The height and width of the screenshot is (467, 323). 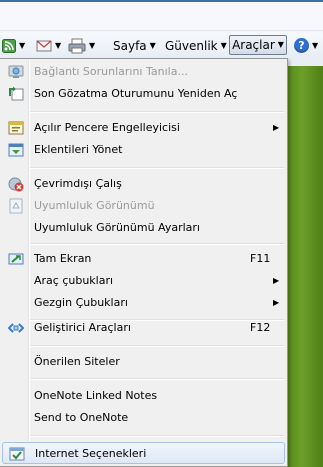 I want to click on page-menu-label: Sayfa, so click(x=130, y=45).